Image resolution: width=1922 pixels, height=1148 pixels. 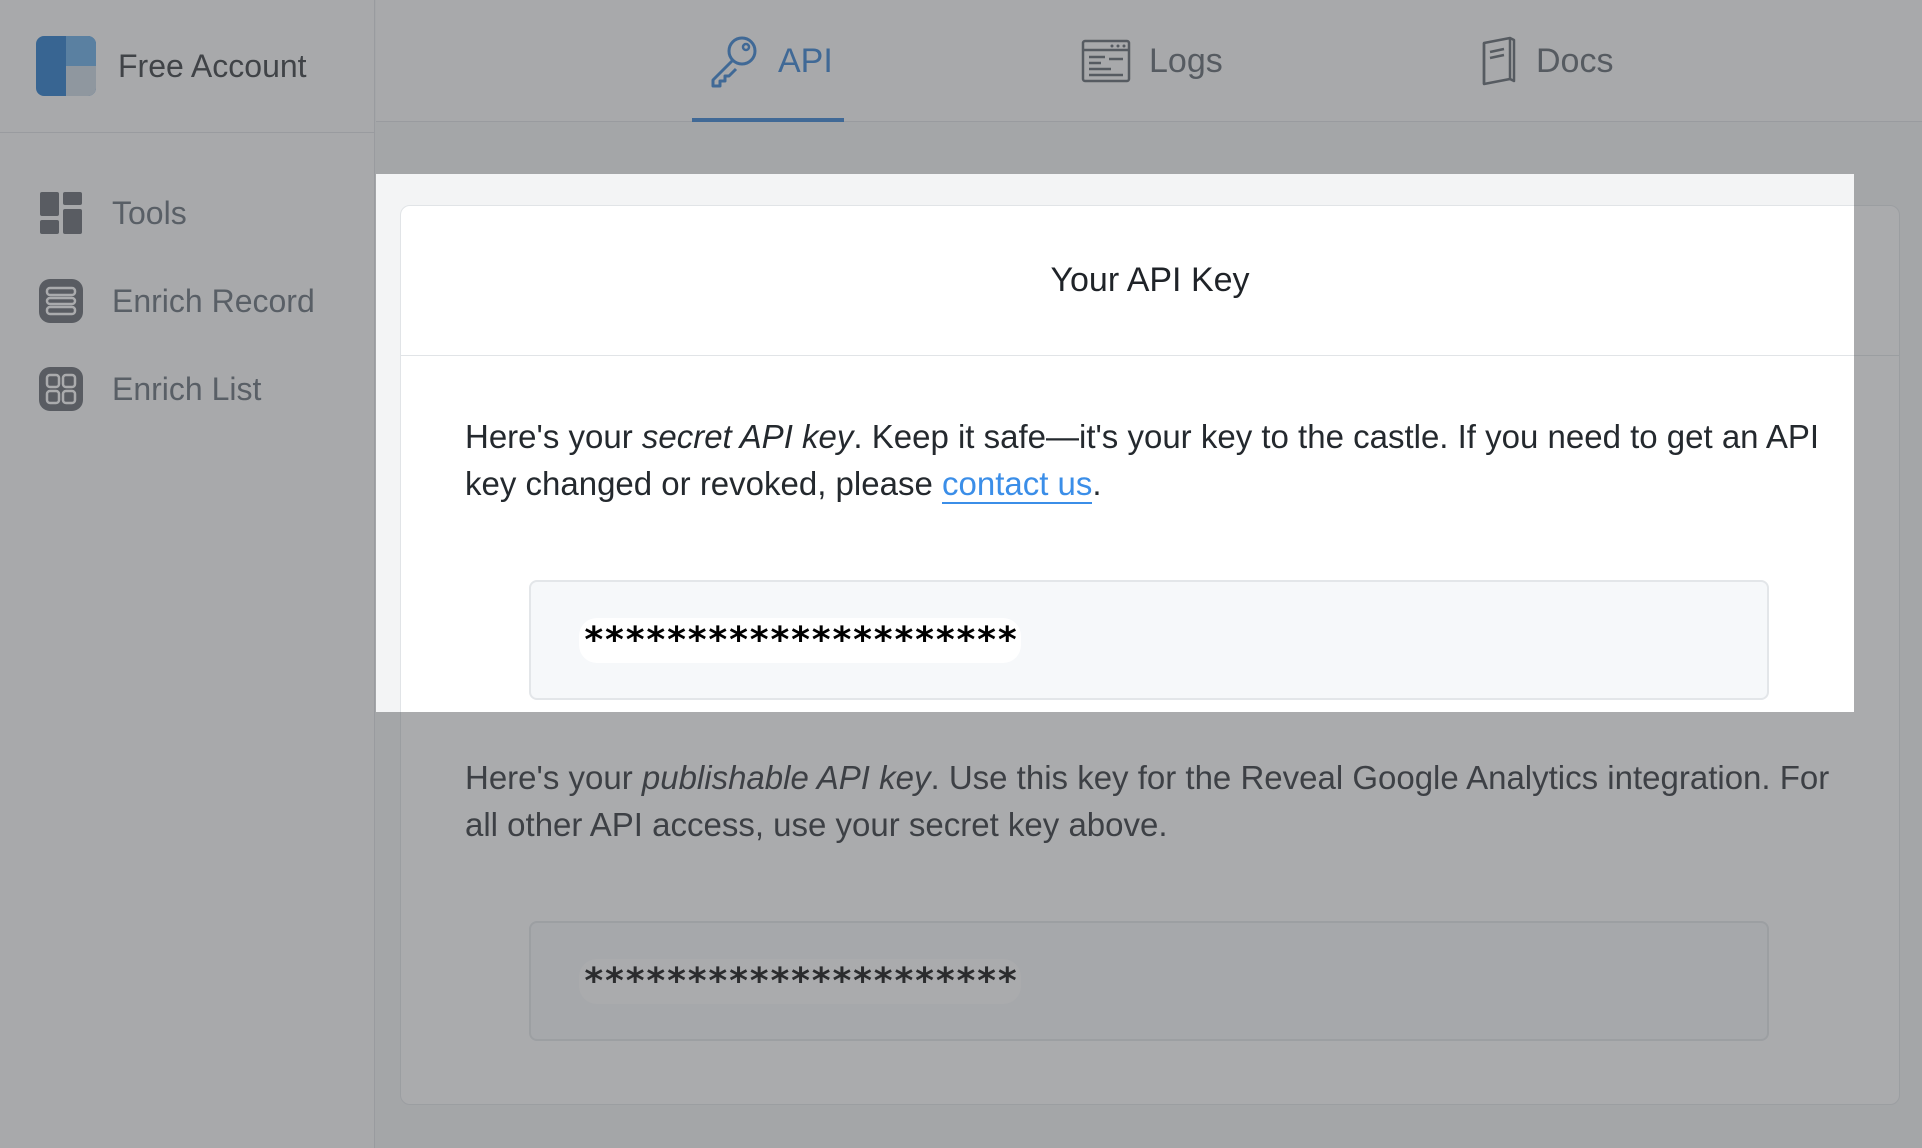 I want to click on top-tab-bar: API Logs Docs, so click(x=1149, y=61).